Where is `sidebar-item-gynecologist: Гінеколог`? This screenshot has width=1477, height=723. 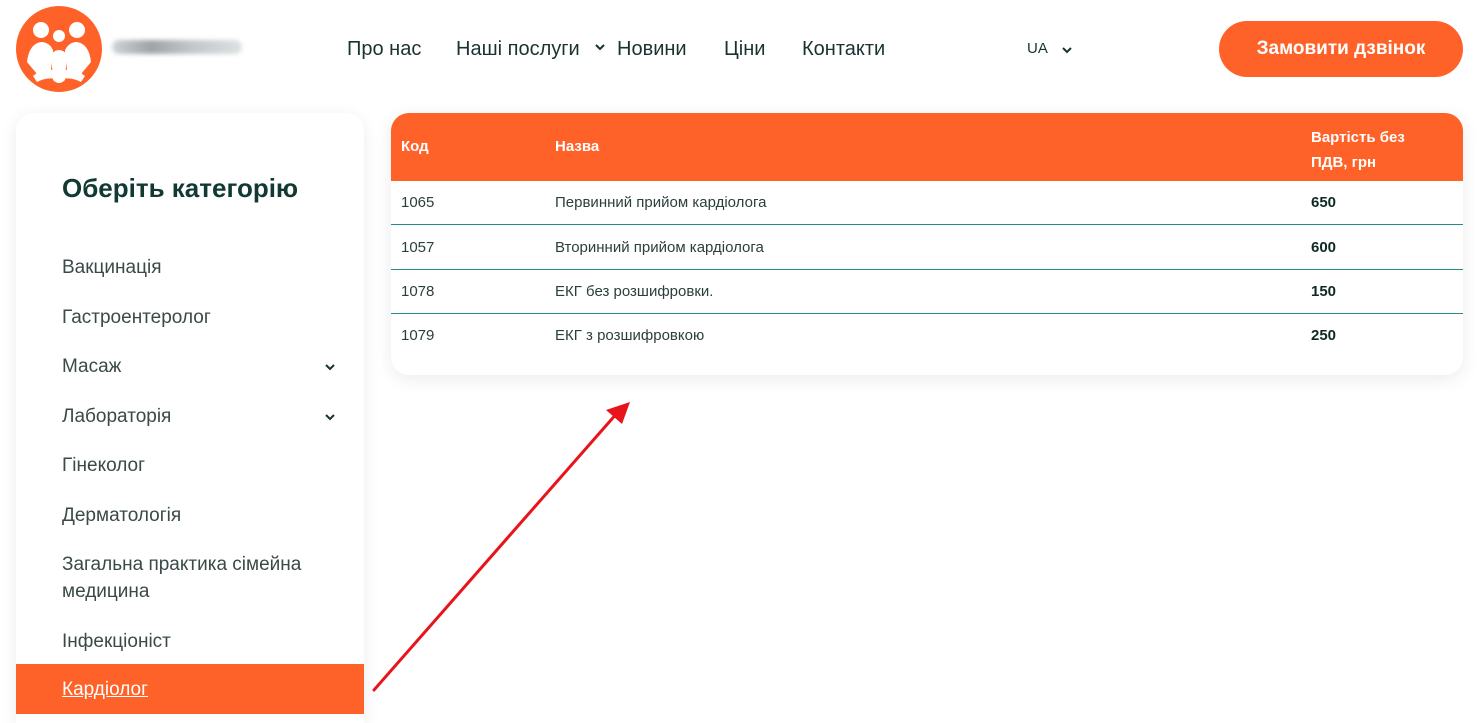 sidebar-item-gynecologist: Гінеколог is located at coordinates (190, 467).